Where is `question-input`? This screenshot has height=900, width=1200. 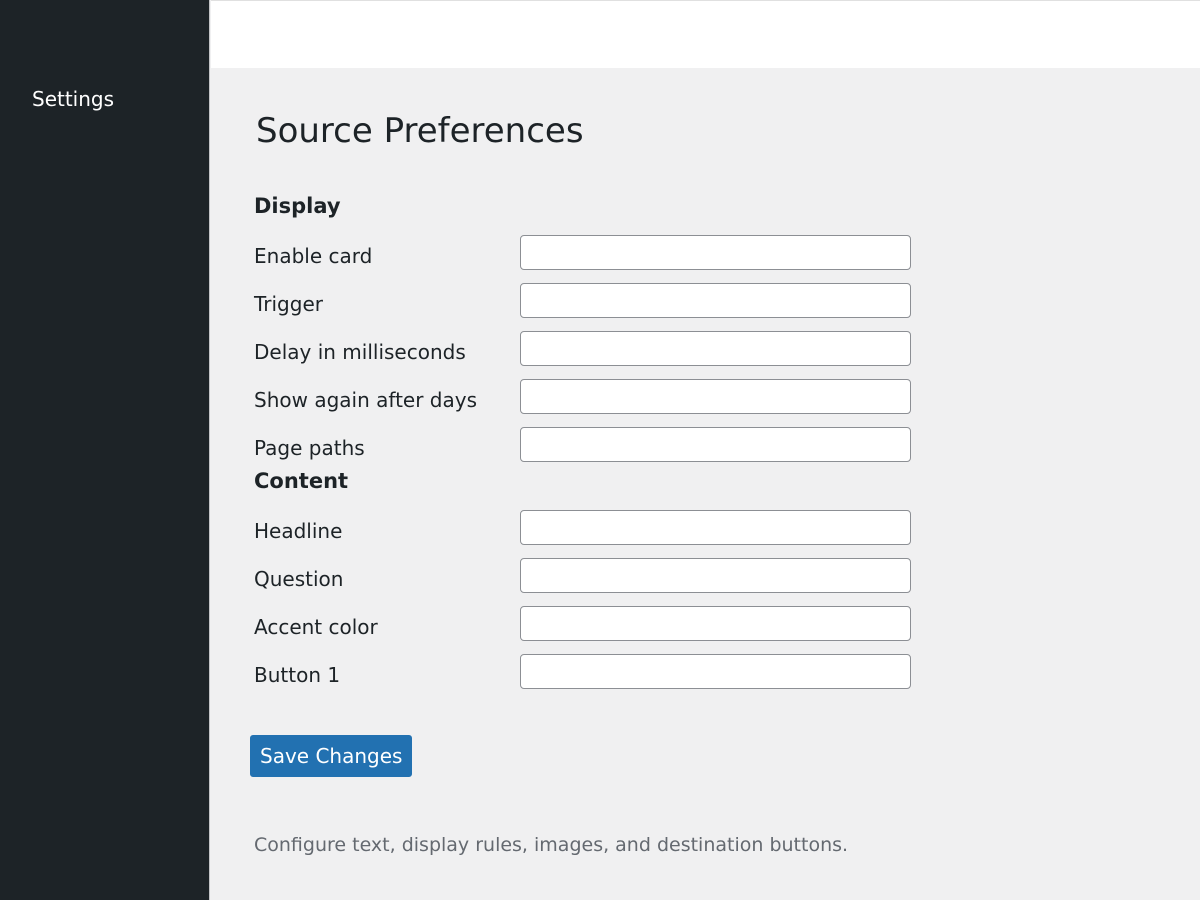 question-input is located at coordinates (715, 575).